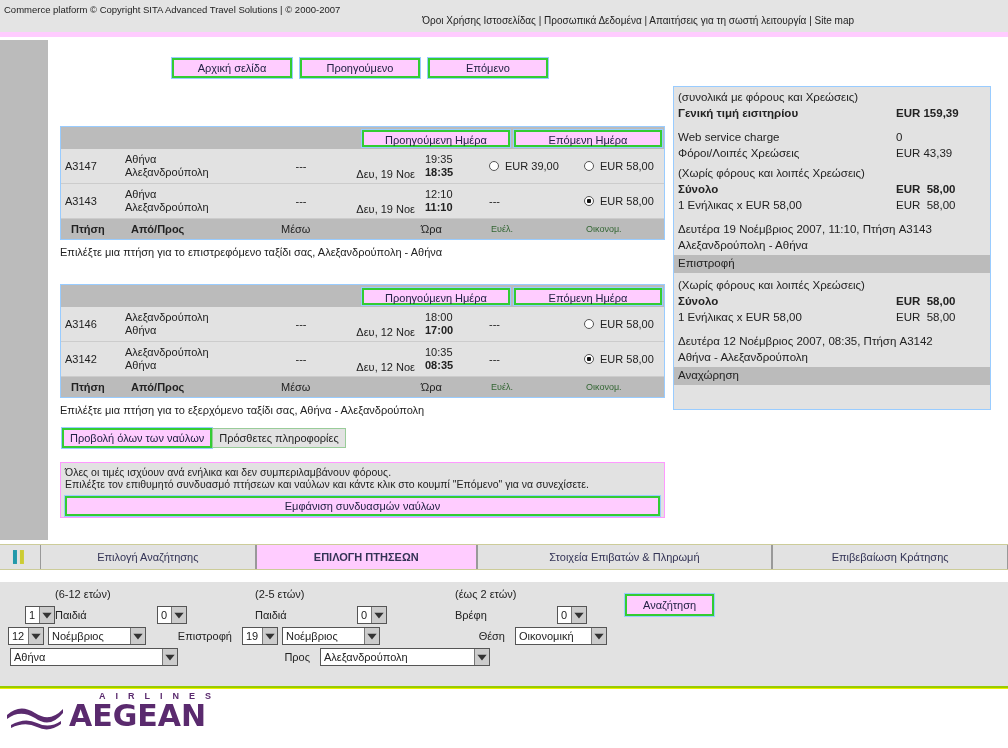  I want to click on to-label: Προς, so click(297, 657).